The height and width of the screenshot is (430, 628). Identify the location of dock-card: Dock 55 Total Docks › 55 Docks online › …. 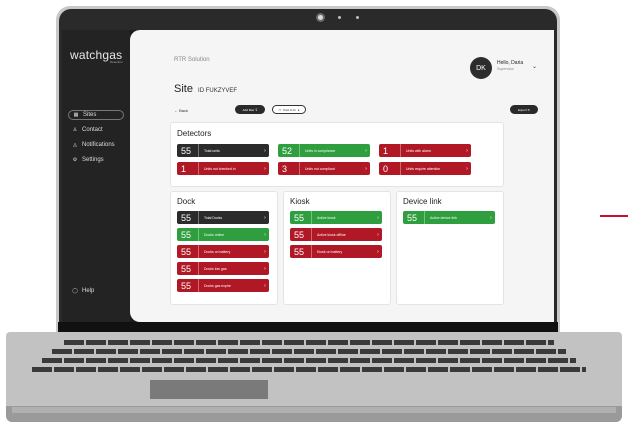
(224, 248).